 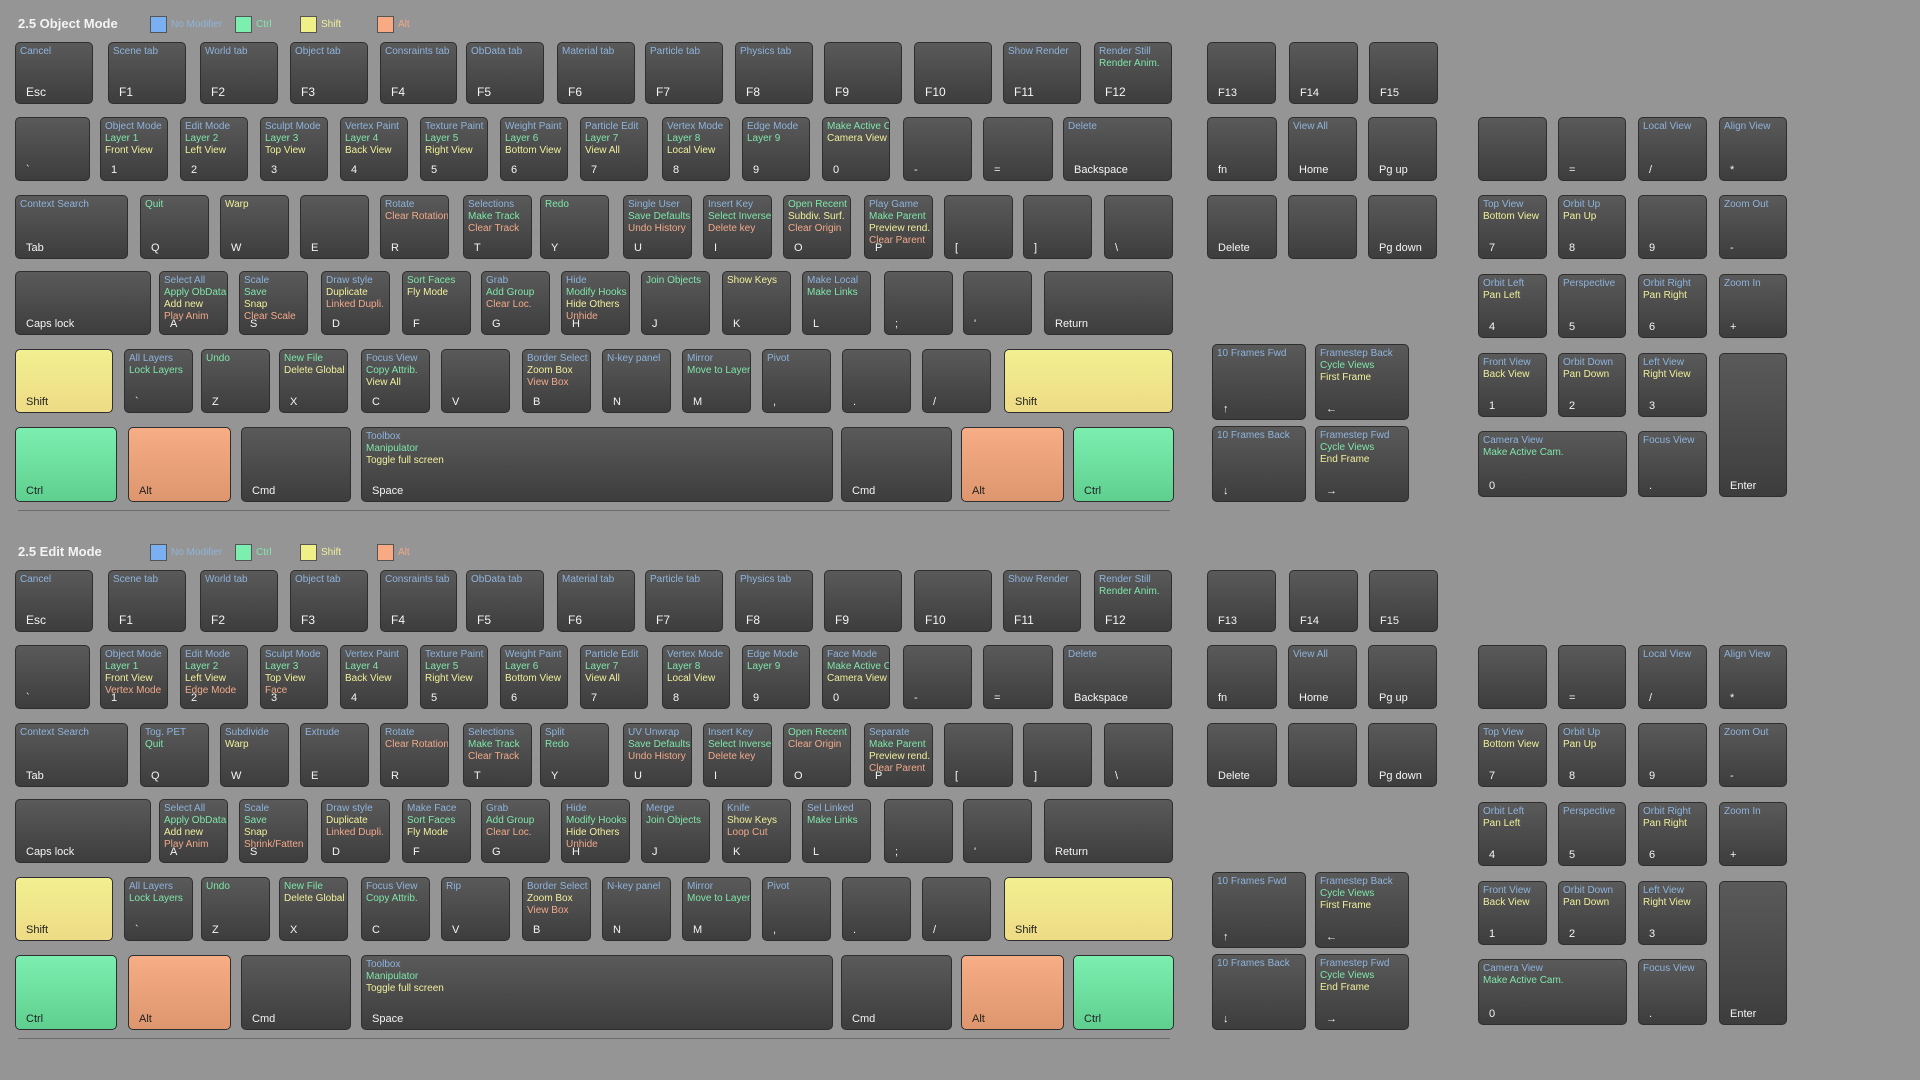 What do you see at coordinates (418, 73) in the screenshot?
I see `key-f4: Consraints tab F4` at bounding box center [418, 73].